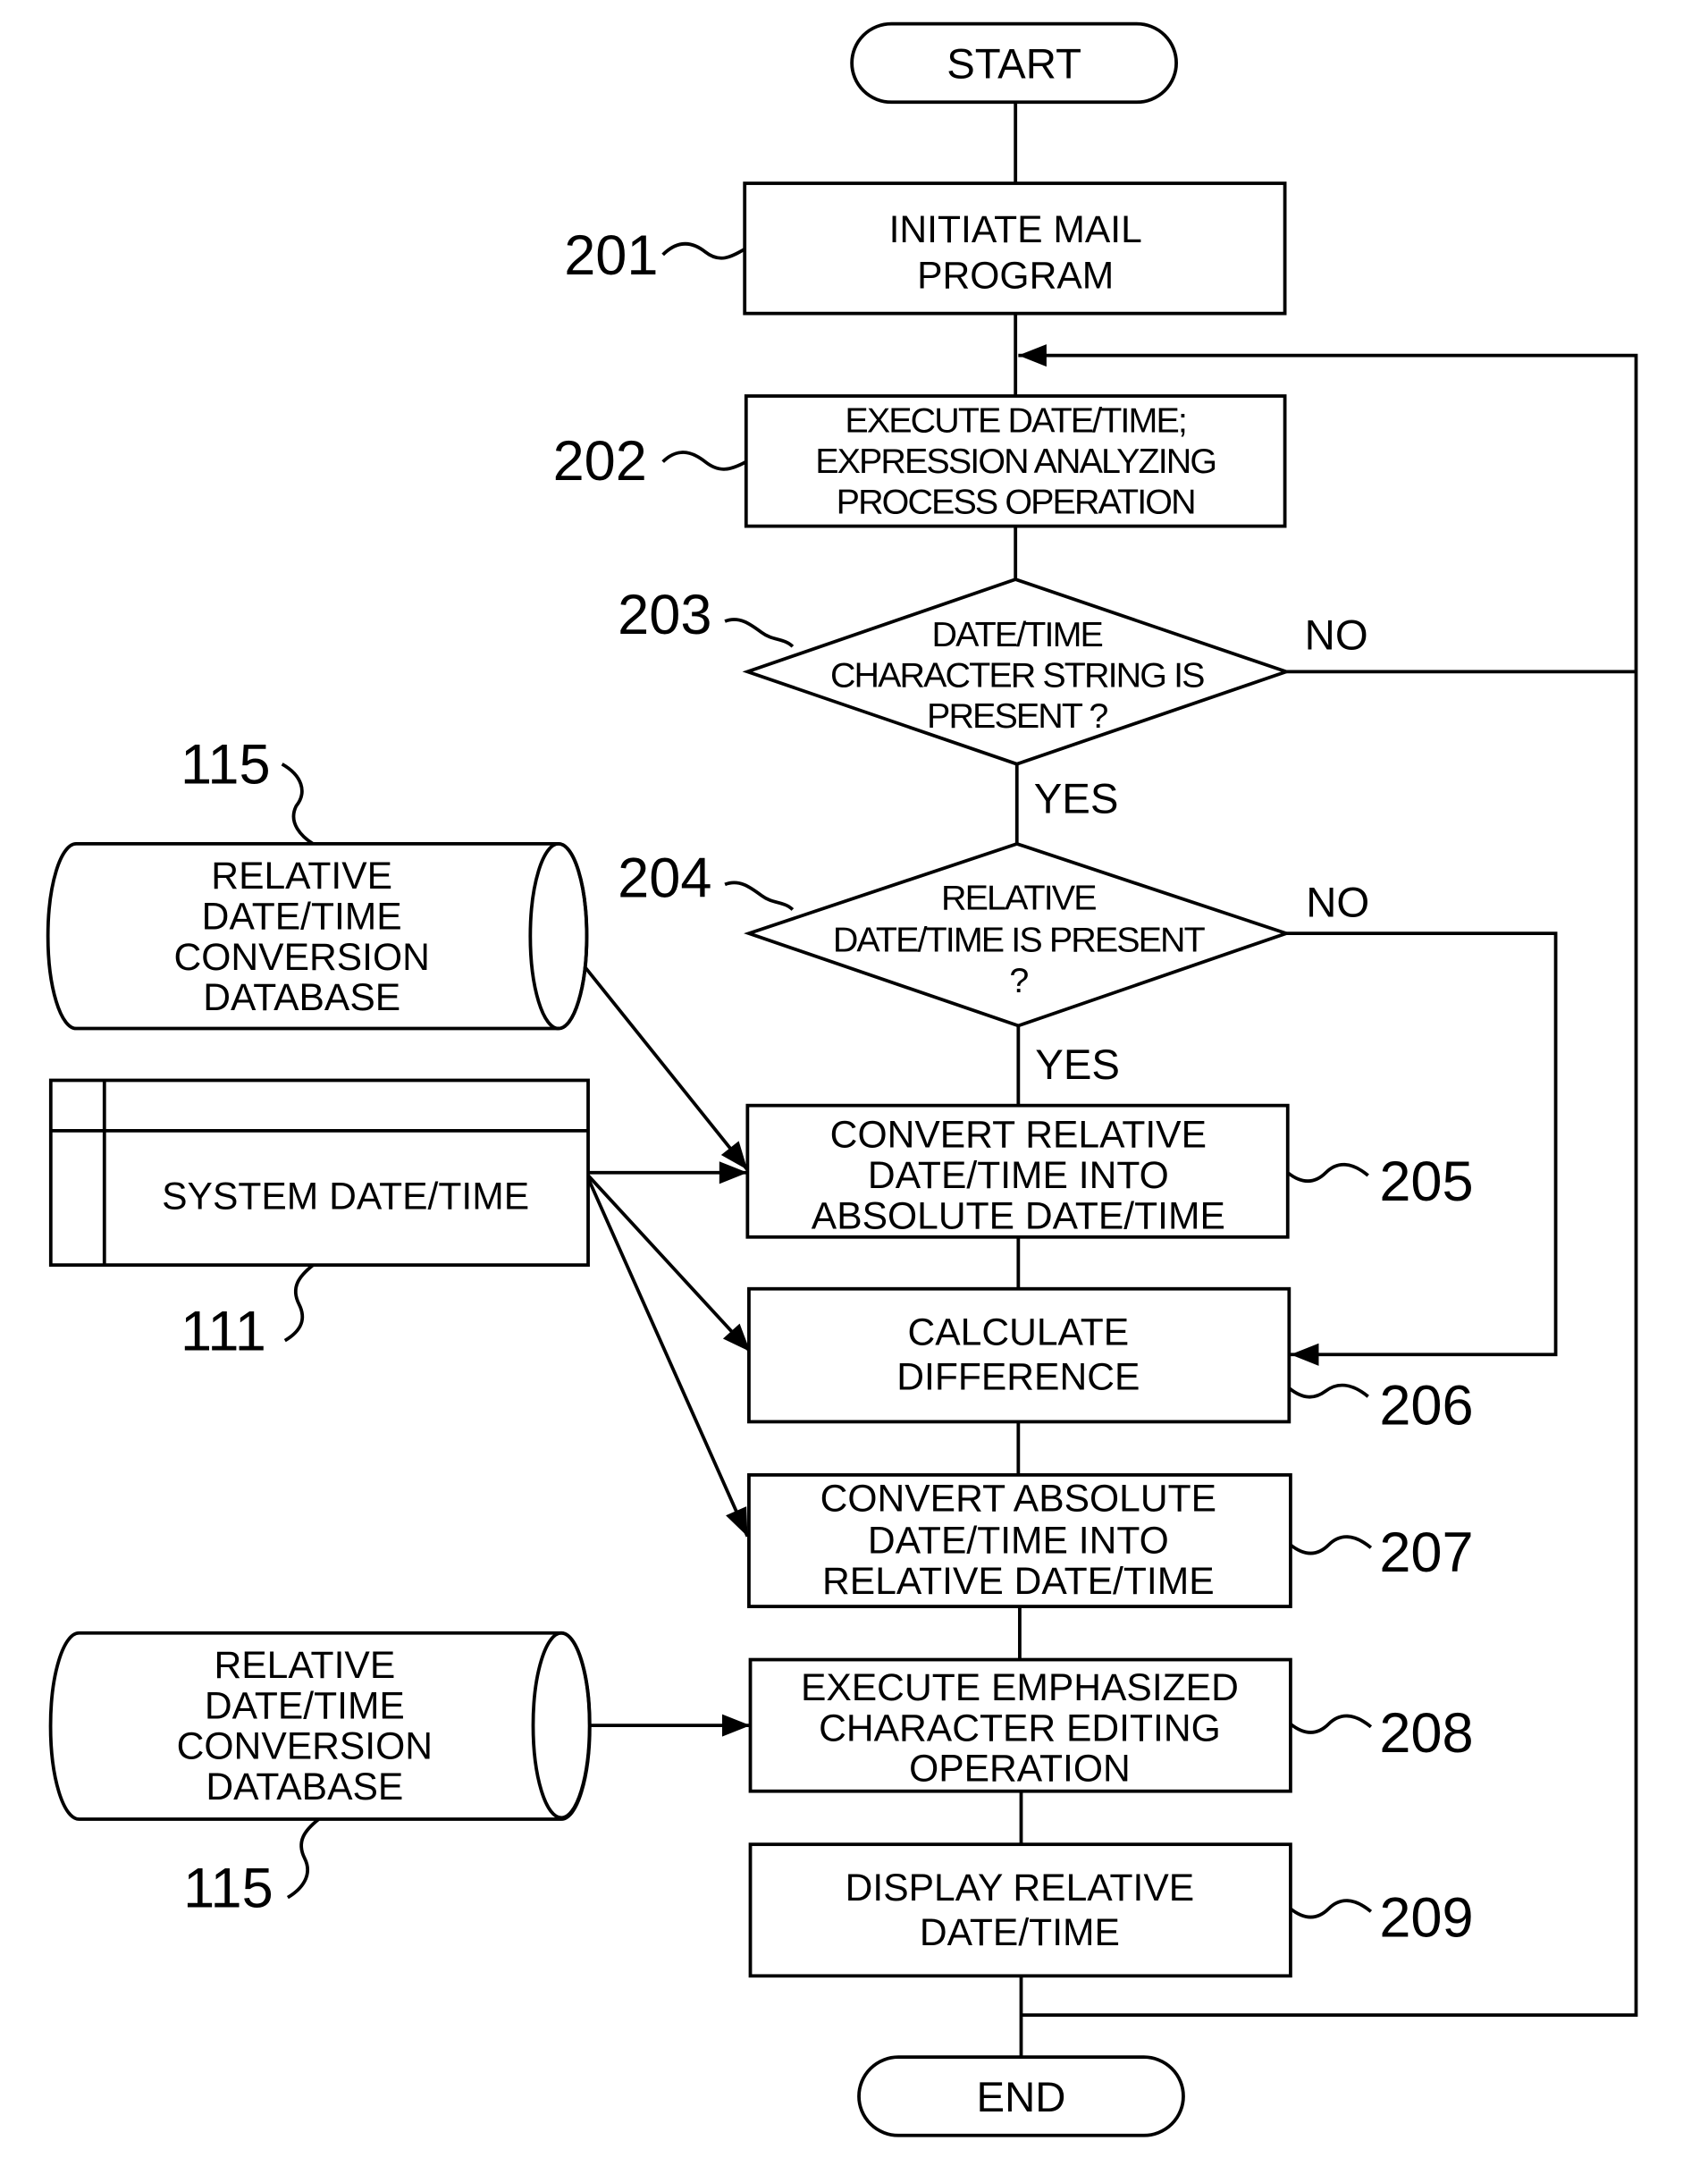 The width and height of the screenshot is (1708, 2183). Describe the element at coordinates (228, 1889) in the screenshot. I see `ref-115-bottom: 115` at that location.